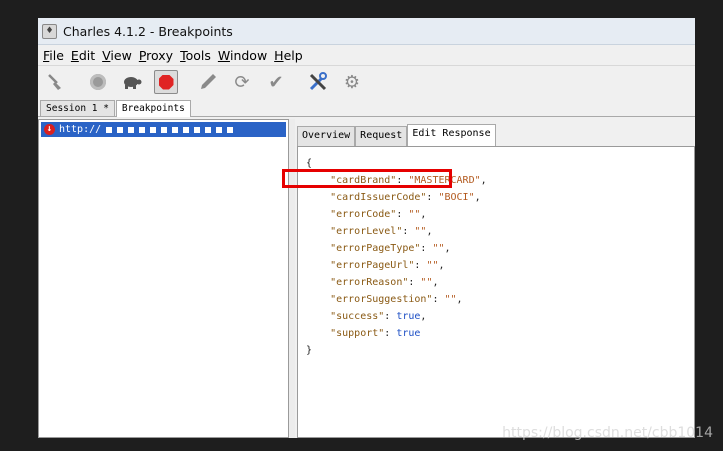  What do you see at coordinates (384, 282) in the screenshot?
I see `json-line: "errorReason": "",` at bounding box center [384, 282].